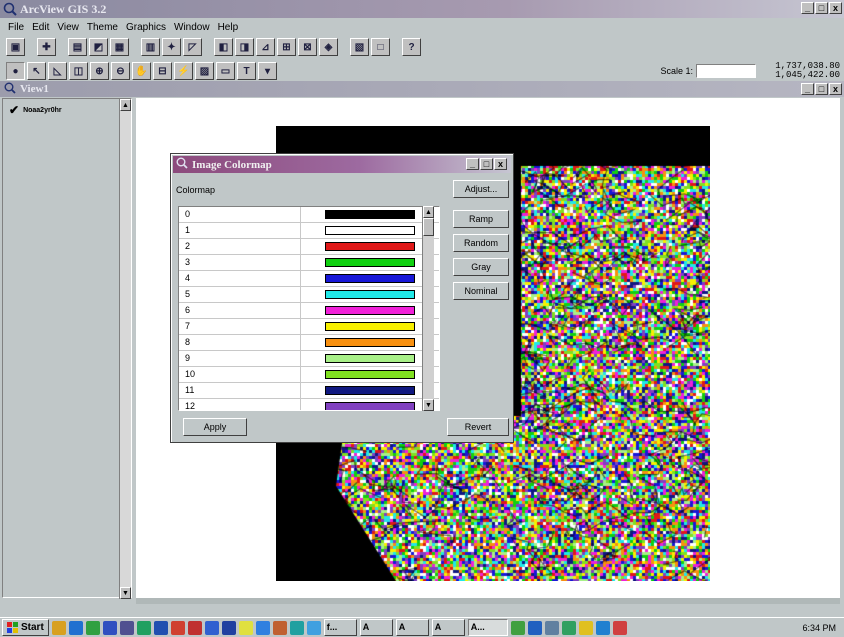  What do you see at coordinates (267, 71) in the screenshot?
I see `draw-tool-dropdown-icon: ▾` at bounding box center [267, 71].